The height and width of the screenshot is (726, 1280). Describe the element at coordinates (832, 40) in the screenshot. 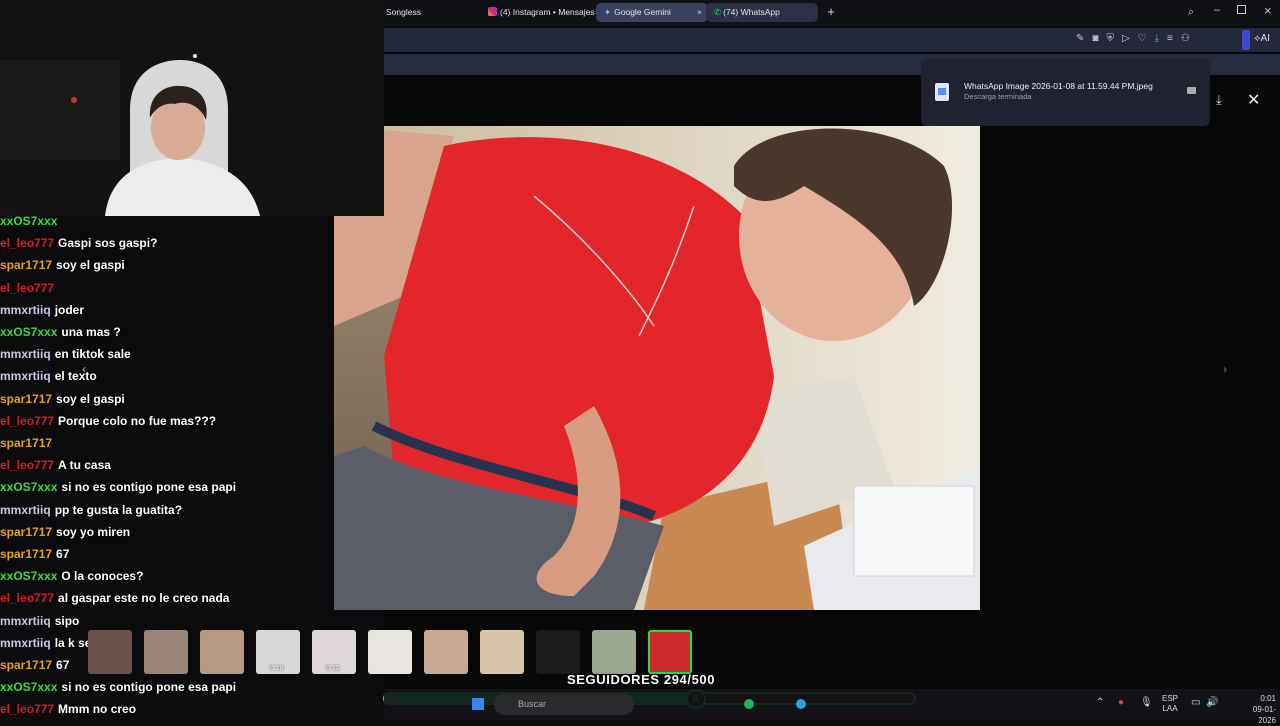

I see `address-bar: ✎ ◙ ⛨ ▷ ♡ ⤓ ≡ ⚇ ⟡AI` at that location.